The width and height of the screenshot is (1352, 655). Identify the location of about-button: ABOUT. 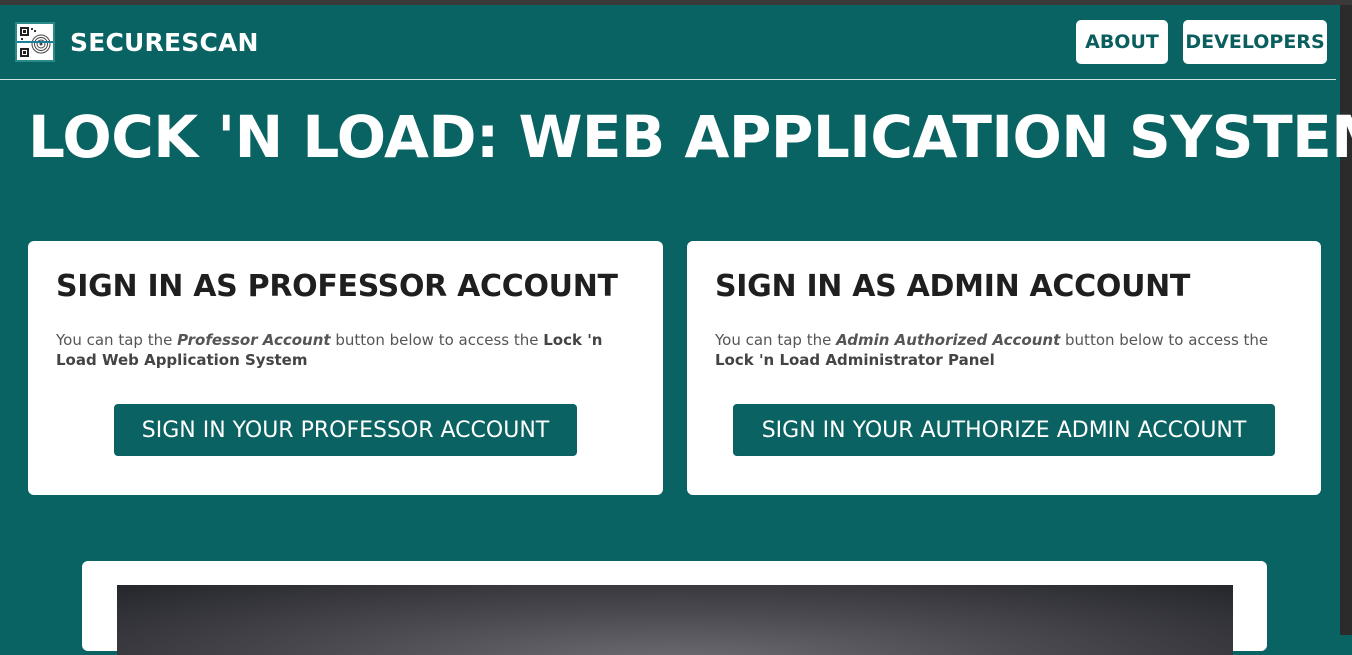
(1122, 42).